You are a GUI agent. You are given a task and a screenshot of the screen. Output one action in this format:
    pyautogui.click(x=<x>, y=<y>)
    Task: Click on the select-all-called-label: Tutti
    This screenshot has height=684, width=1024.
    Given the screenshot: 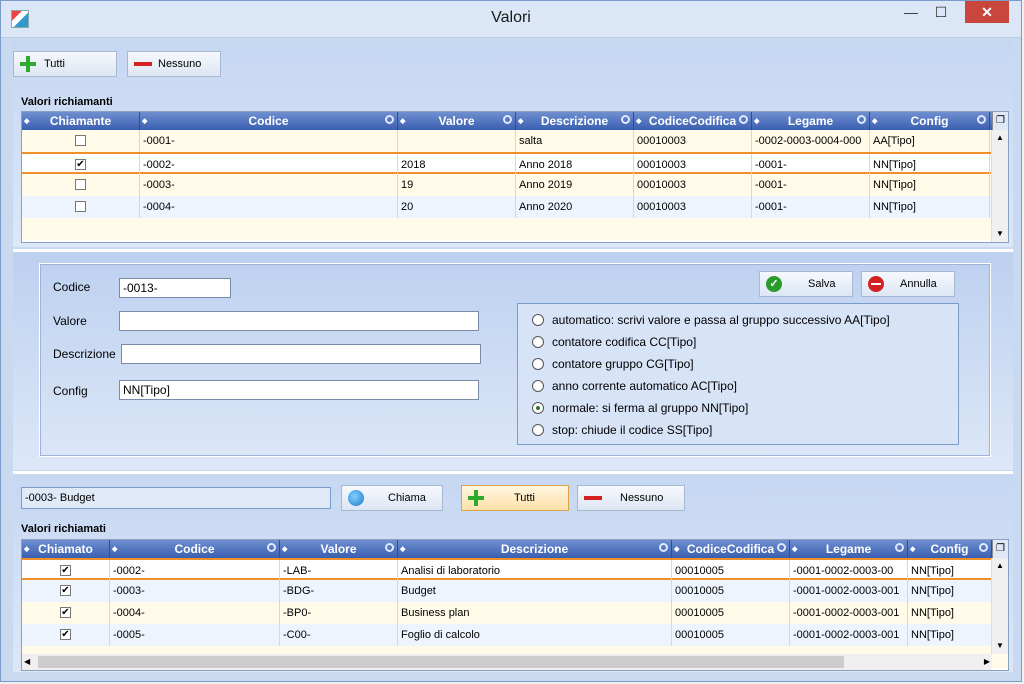 What is the action you would take?
    pyautogui.click(x=524, y=498)
    